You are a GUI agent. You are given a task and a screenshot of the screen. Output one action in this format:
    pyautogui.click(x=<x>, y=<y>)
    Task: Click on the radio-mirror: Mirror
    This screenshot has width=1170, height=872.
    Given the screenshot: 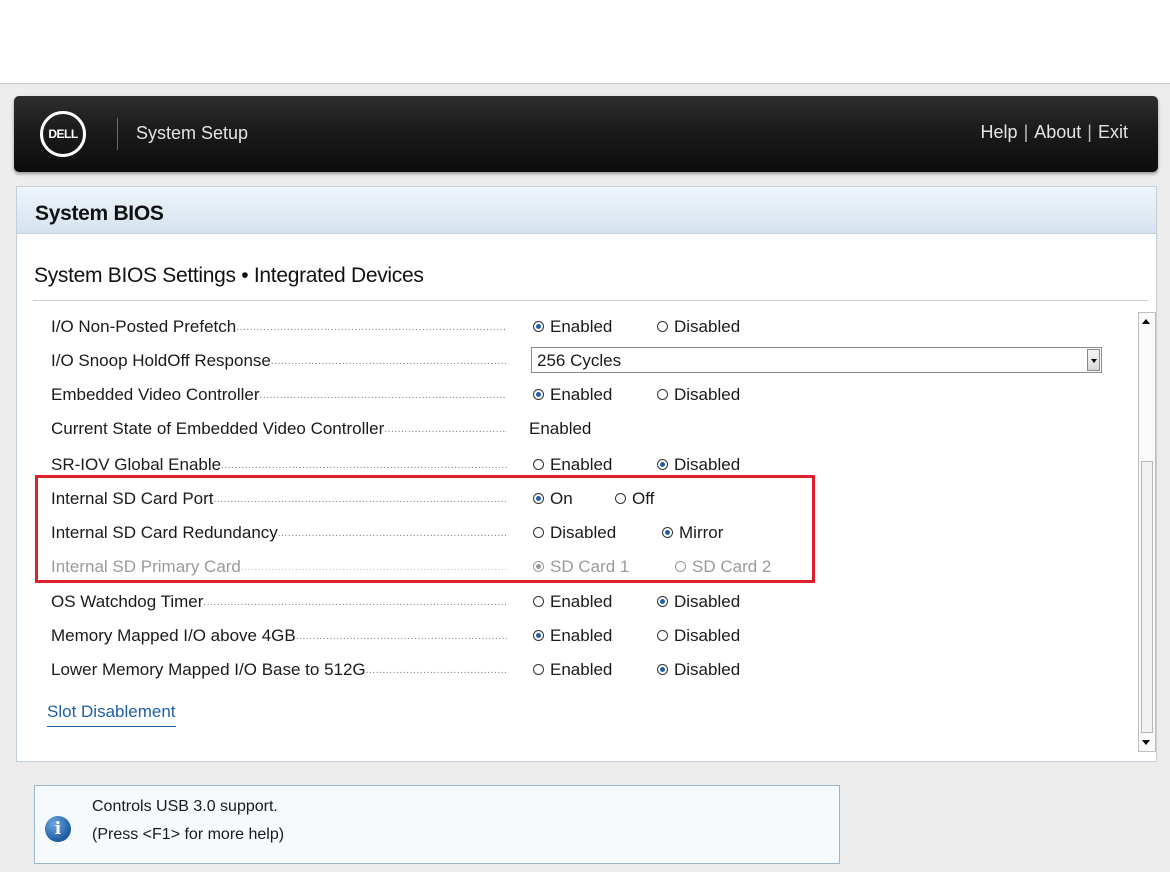 What is the action you would take?
    pyautogui.click(x=692, y=533)
    